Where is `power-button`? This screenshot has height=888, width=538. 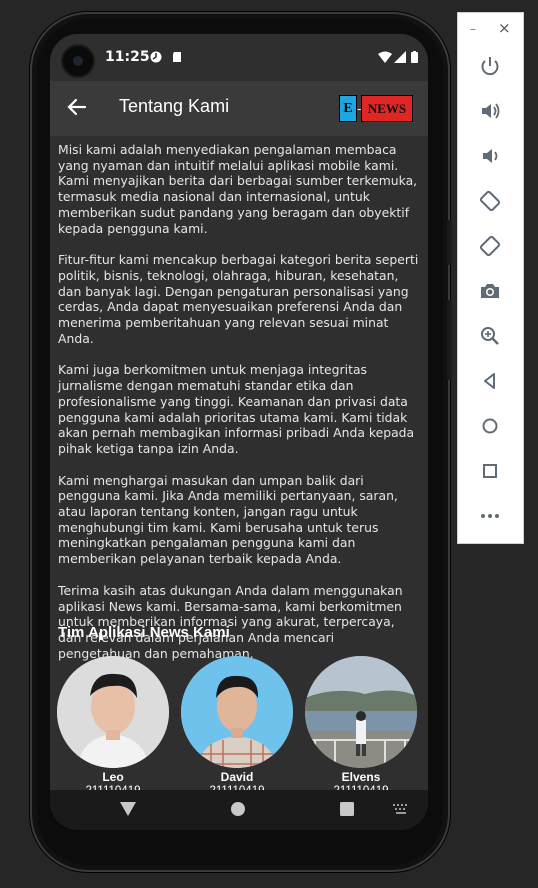 power-button is located at coordinates (490, 66).